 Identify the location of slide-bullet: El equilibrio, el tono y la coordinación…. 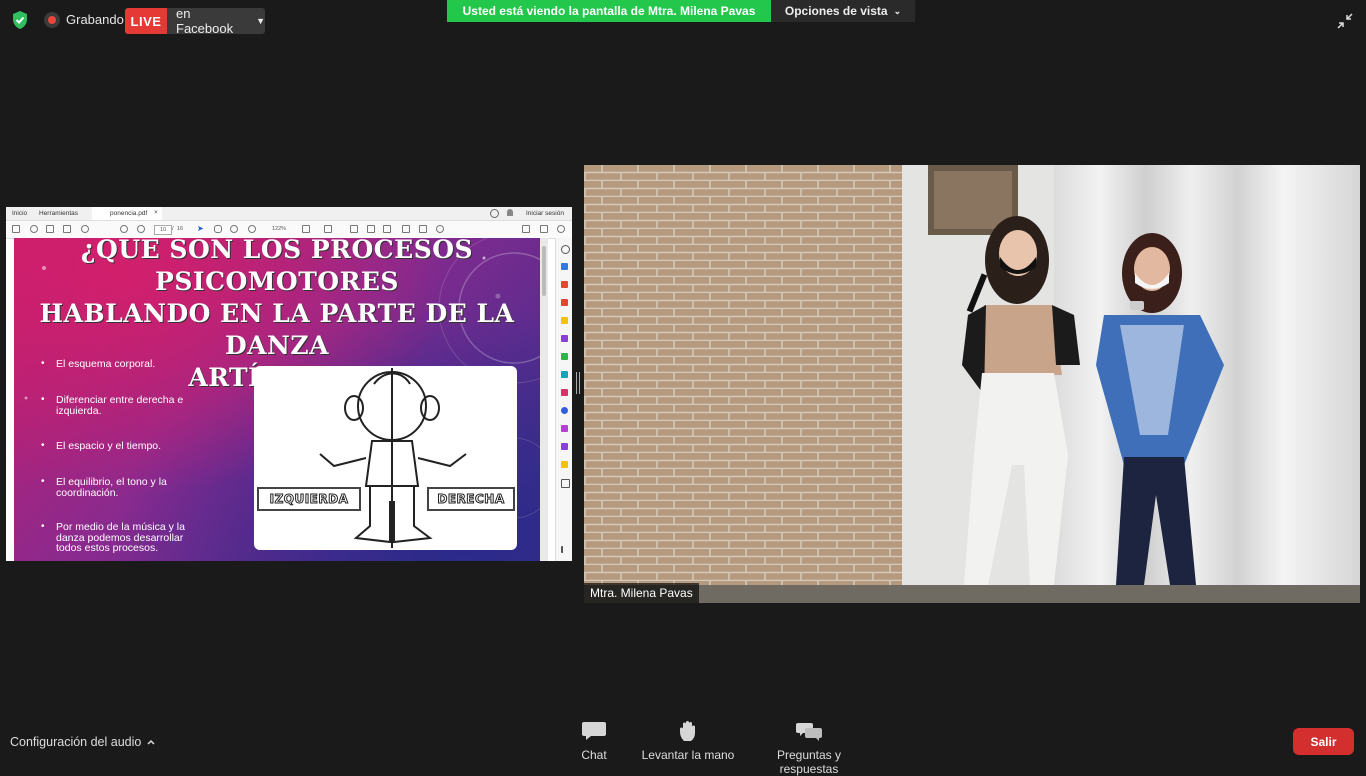
(118, 487).